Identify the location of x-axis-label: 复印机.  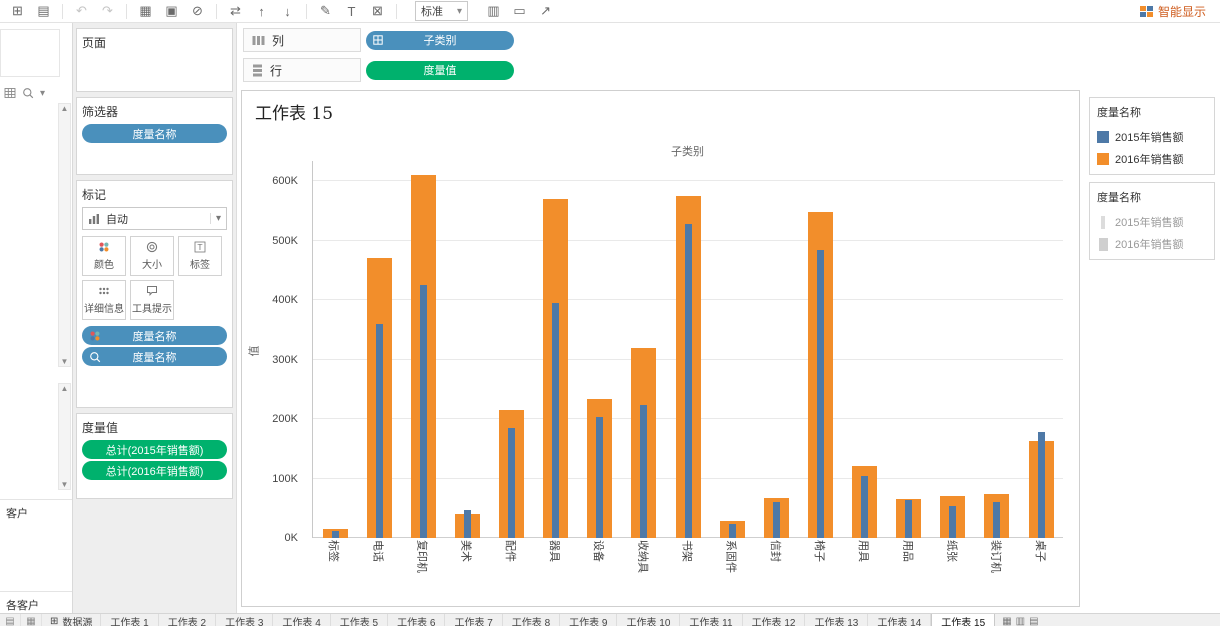
(422, 556).